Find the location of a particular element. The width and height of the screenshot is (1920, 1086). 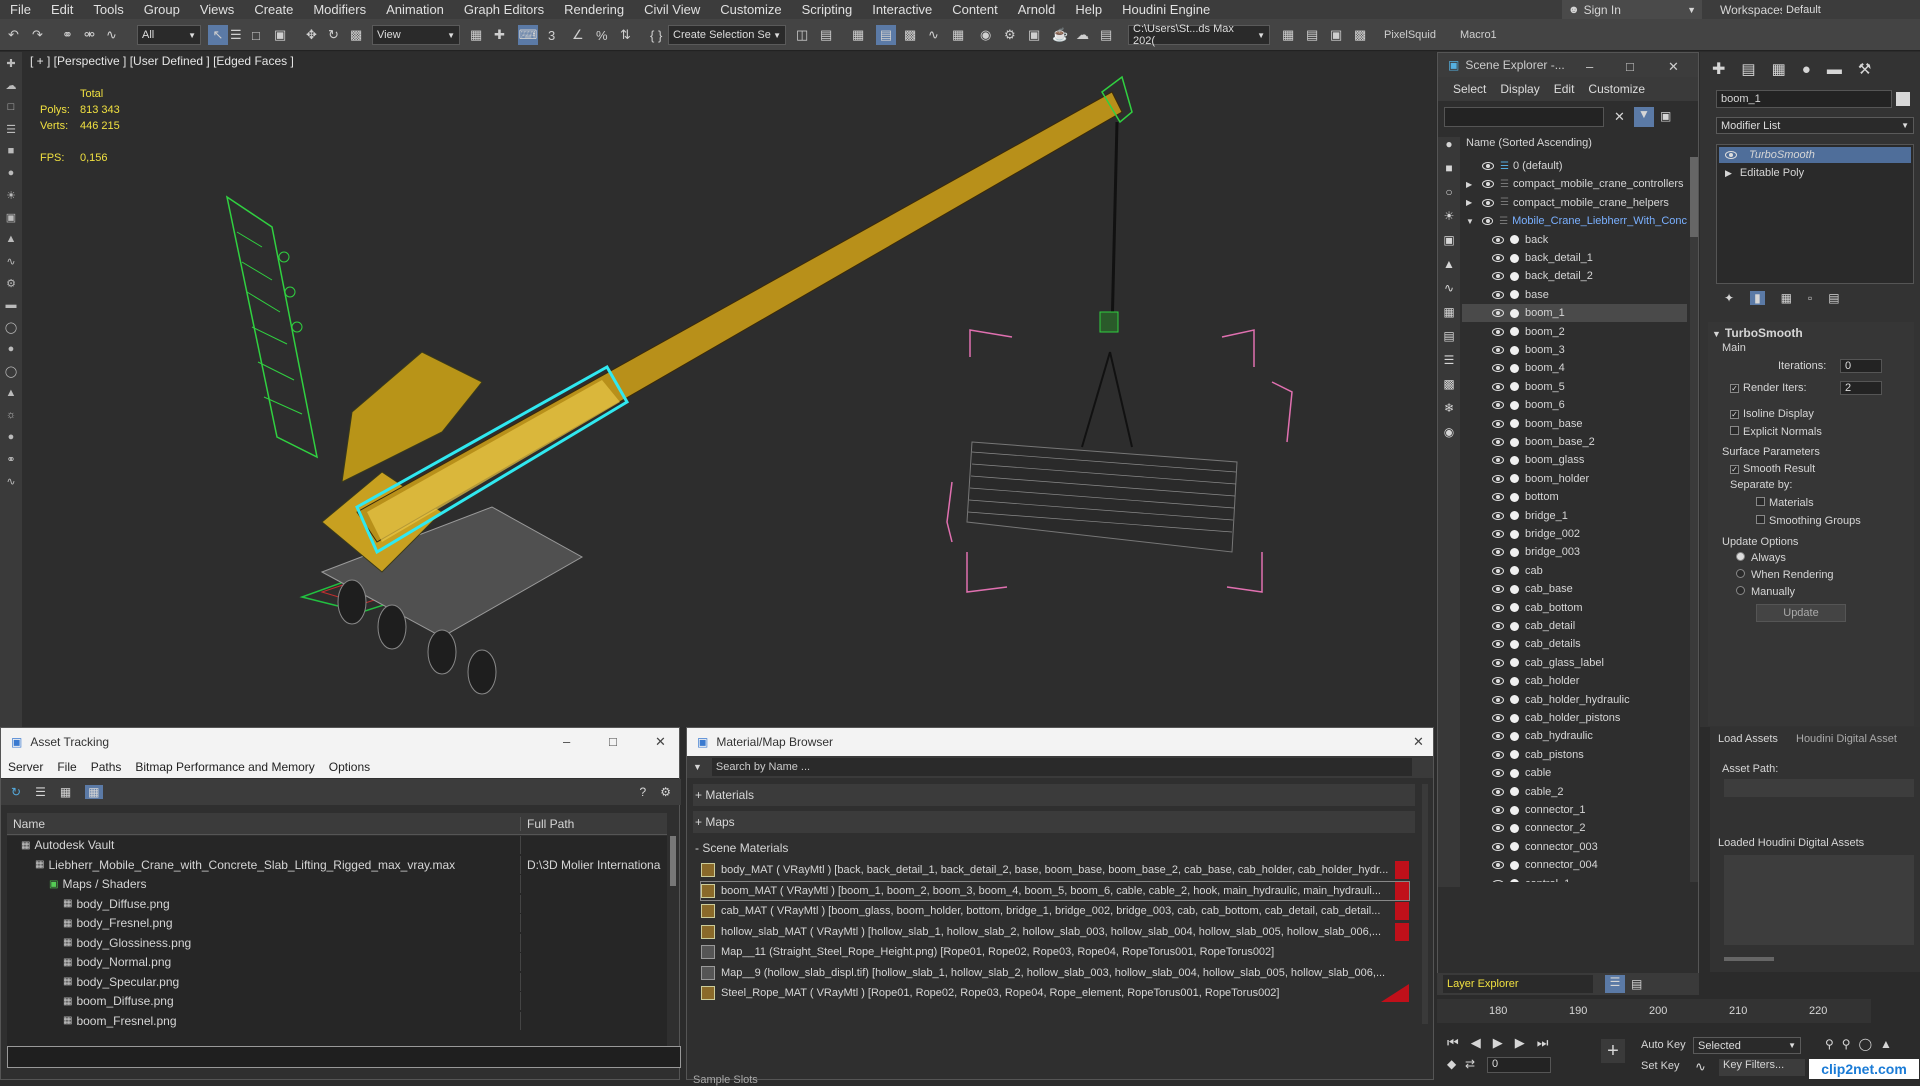

se-layer-row: ▶ ☰ compact_mobile_crane_controllers is located at coordinates (1574, 184).